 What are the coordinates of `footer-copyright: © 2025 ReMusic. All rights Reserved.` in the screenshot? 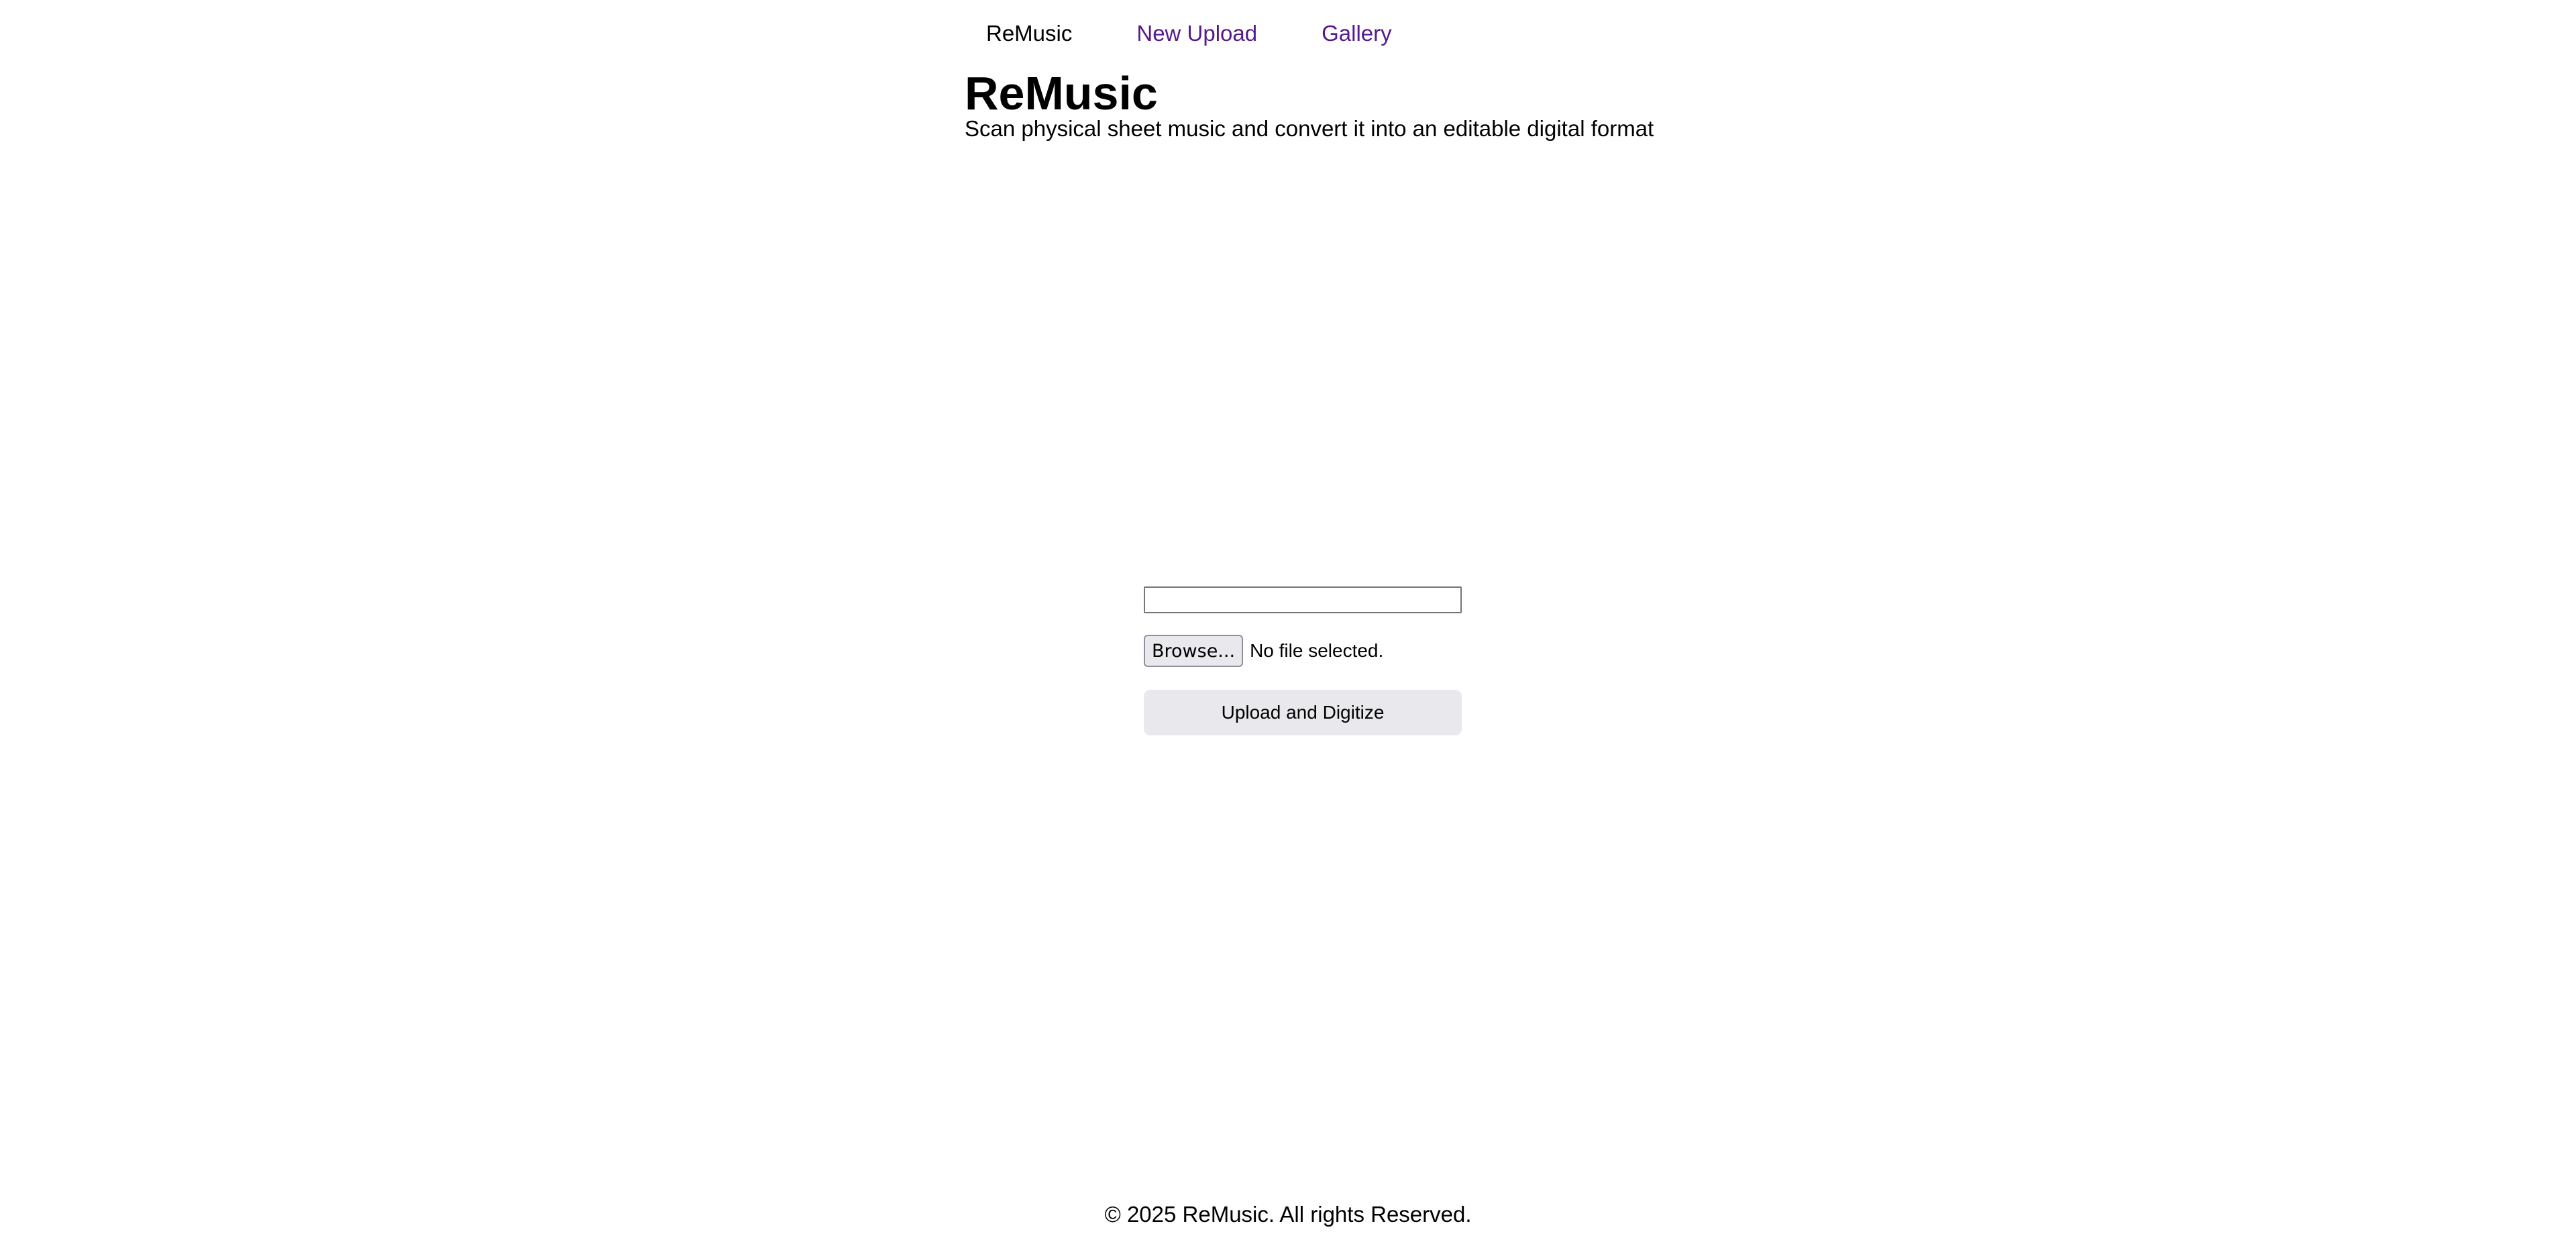 It's located at (1288, 1214).